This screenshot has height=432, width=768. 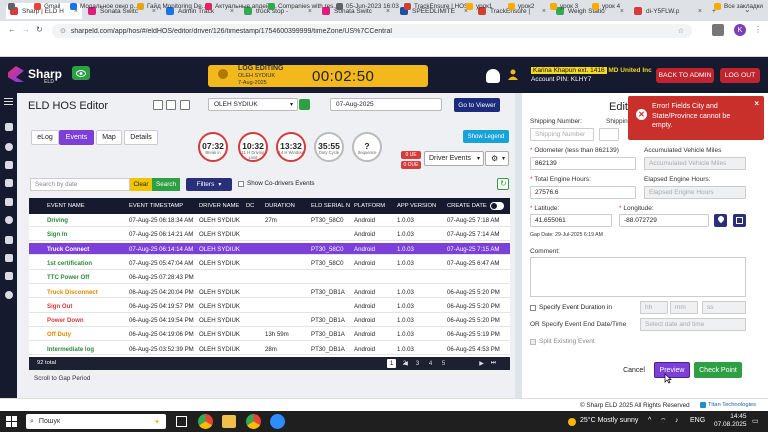 What do you see at coordinates (9, 240) in the screenshot?
I see `chart-icon` at bounding box center [9, 240].